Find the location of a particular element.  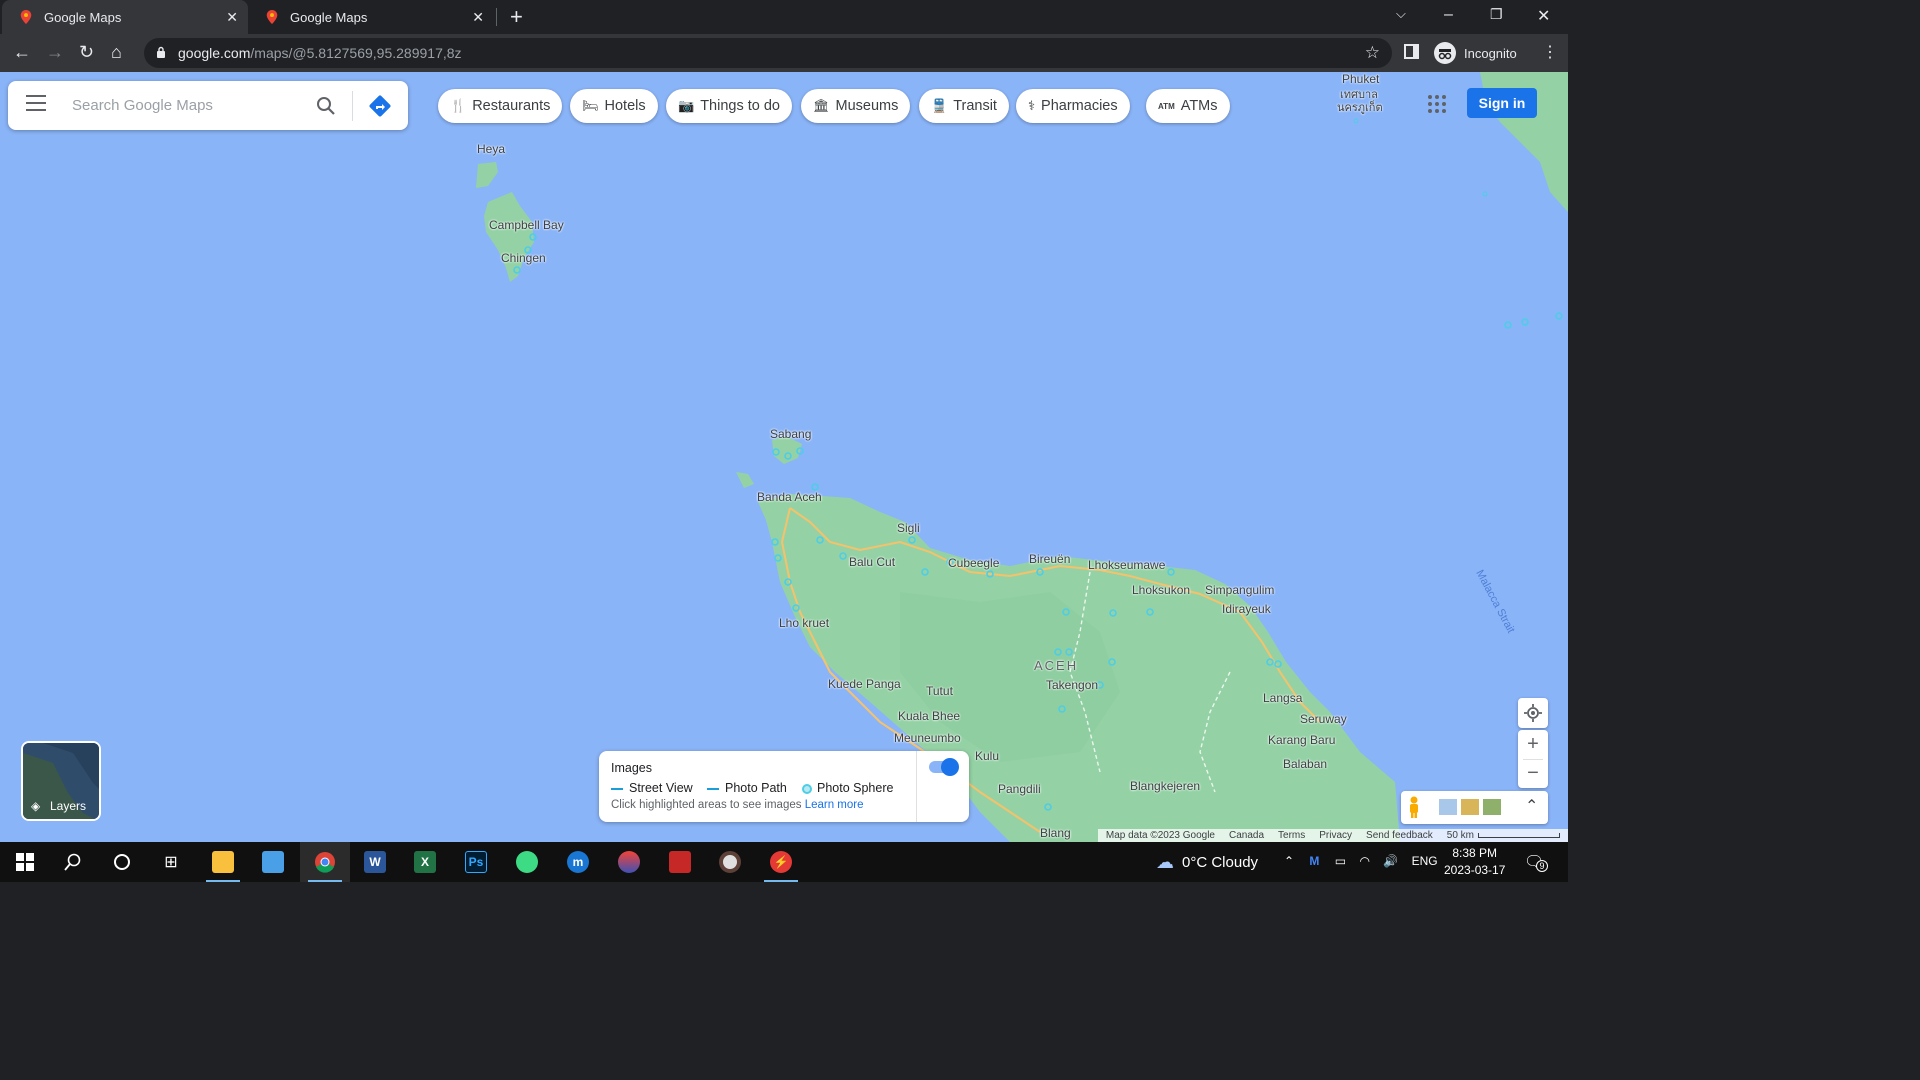

control-panel-button is located at coordinates (273, 862).